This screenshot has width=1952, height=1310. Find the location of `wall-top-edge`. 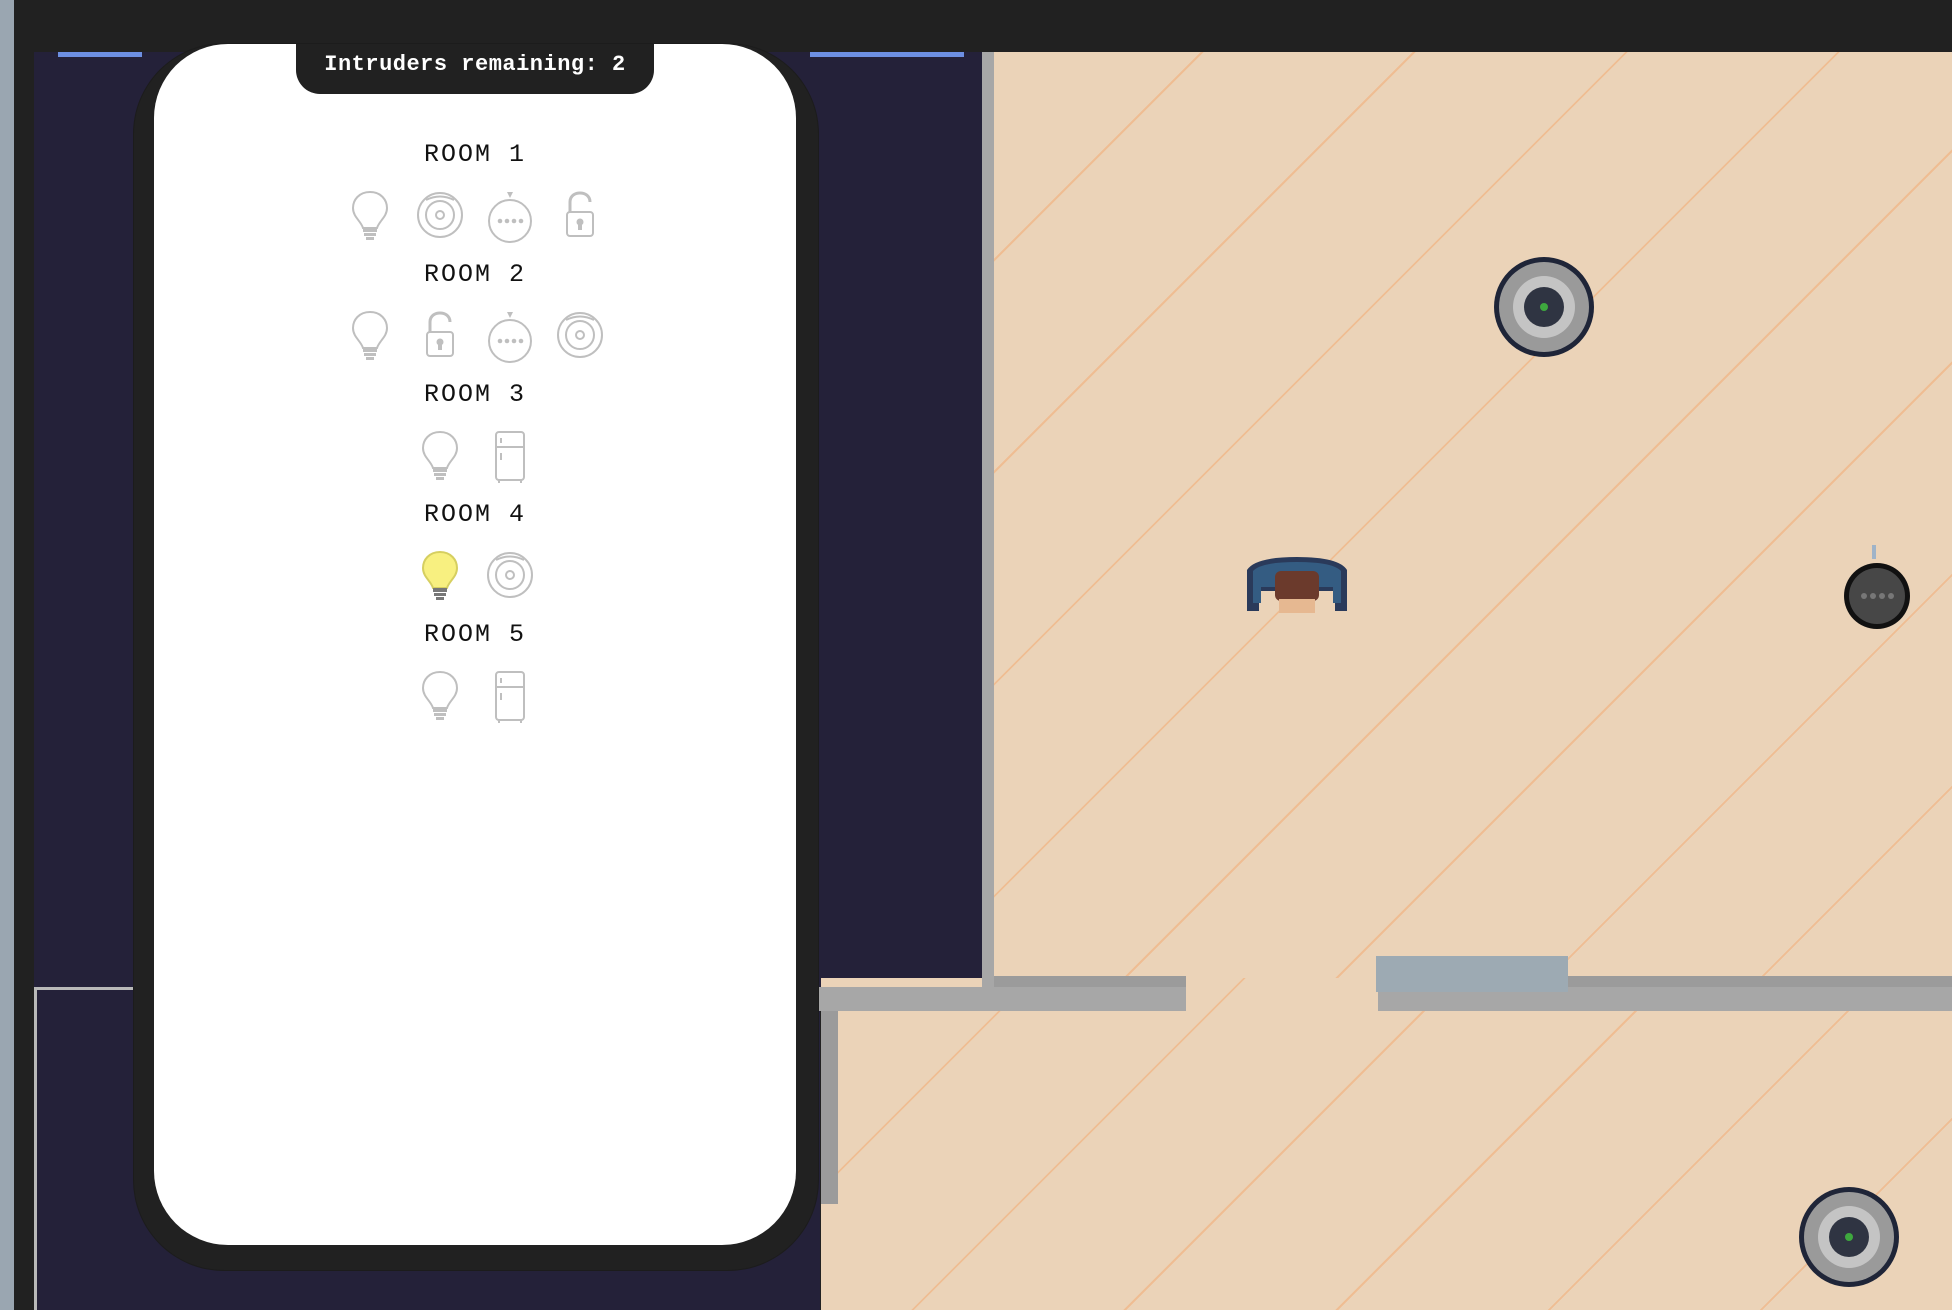

wall-top-edge is located at coordinates (1090, 981).